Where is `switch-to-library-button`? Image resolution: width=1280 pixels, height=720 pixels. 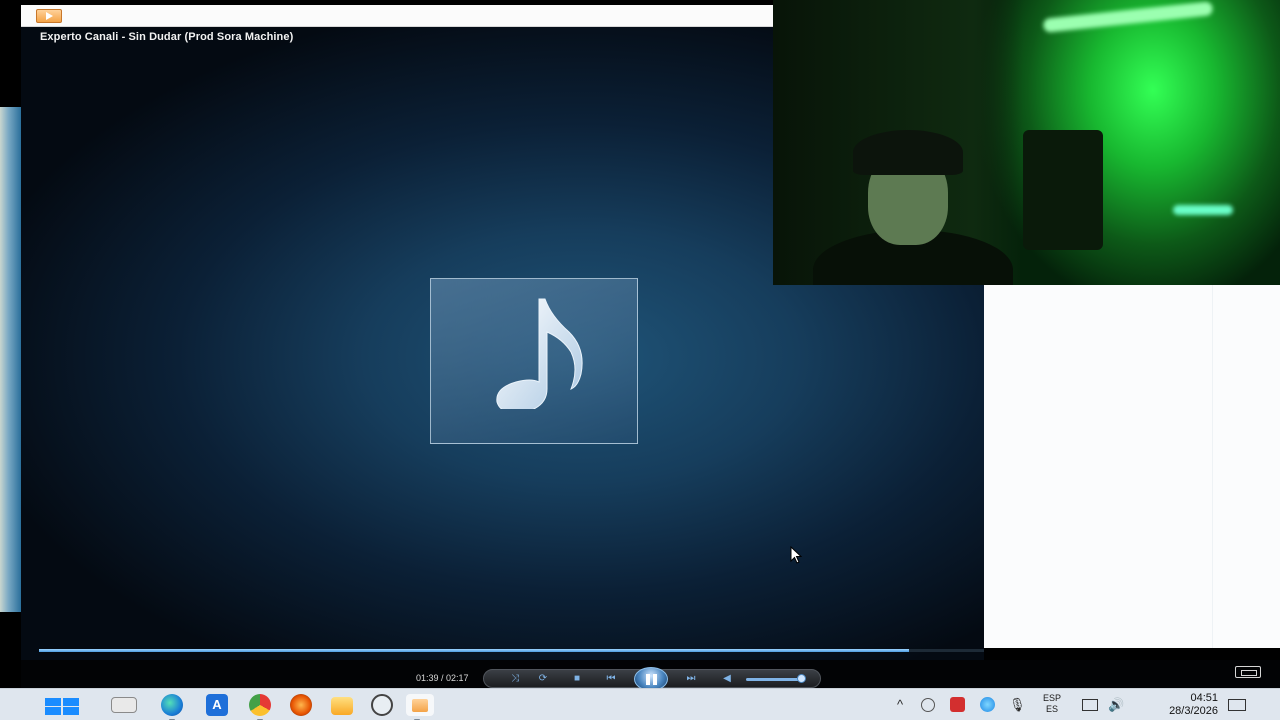 switch-to-library-button is located at coordinates (1248, 672).